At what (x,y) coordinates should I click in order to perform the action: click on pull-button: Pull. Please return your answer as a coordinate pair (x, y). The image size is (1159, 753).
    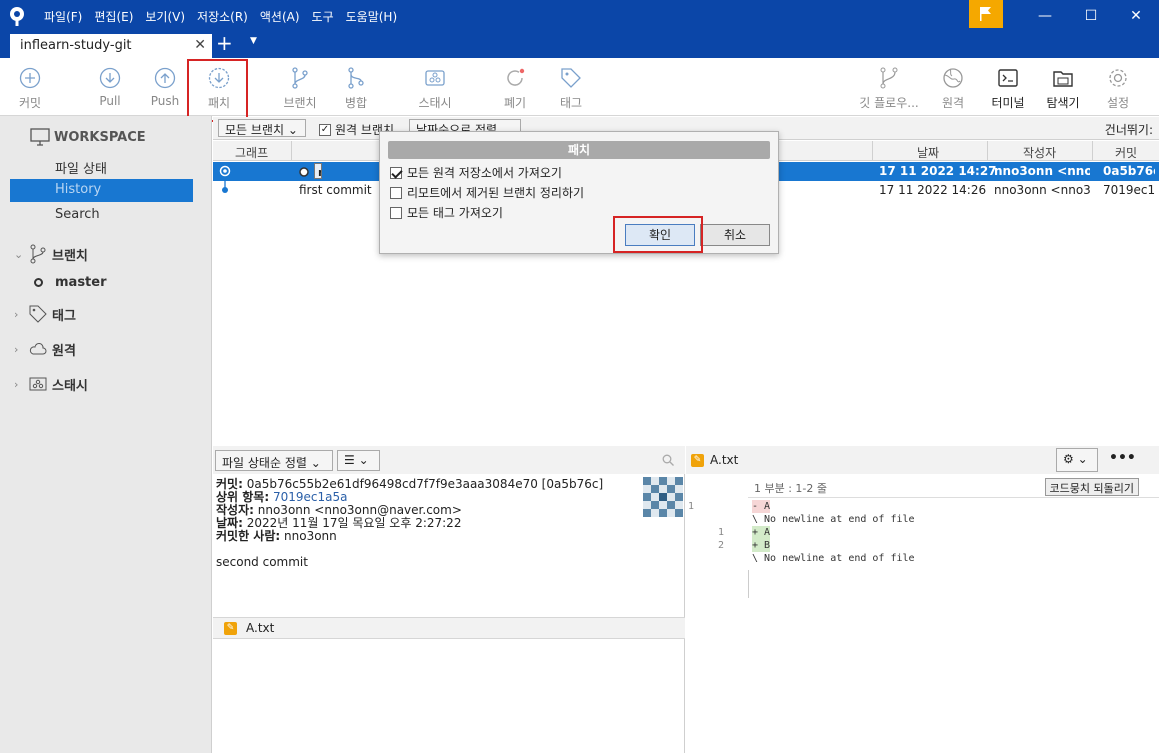
    Looking at the image, I should click on (110, 87).